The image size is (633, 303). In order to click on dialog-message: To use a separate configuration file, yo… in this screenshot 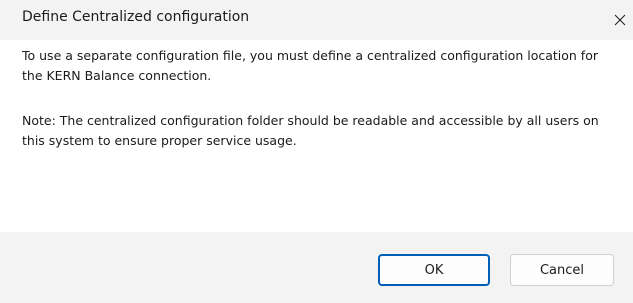, I will do `click(310, 65)`.